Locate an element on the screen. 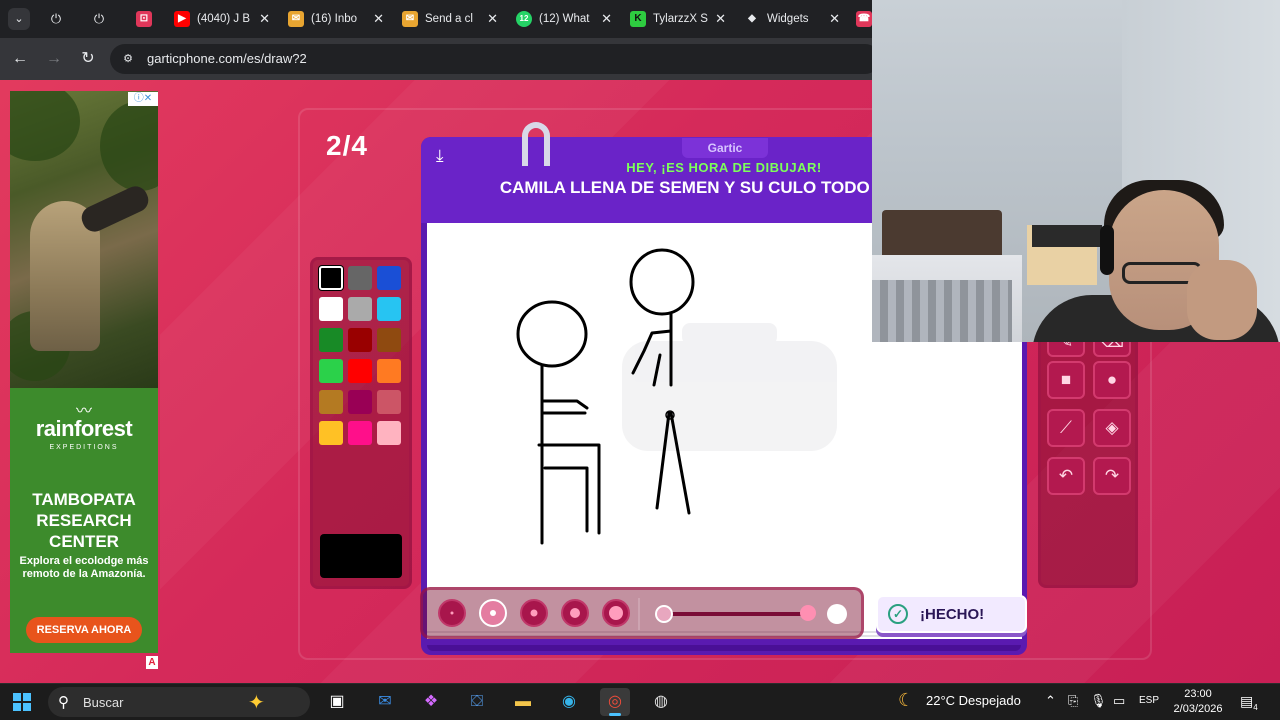 Image resolution: width=1280 pixels, height=720 pixels. tab-2: ✉ Send a cl ✕ is located at coordinates (450, 19).